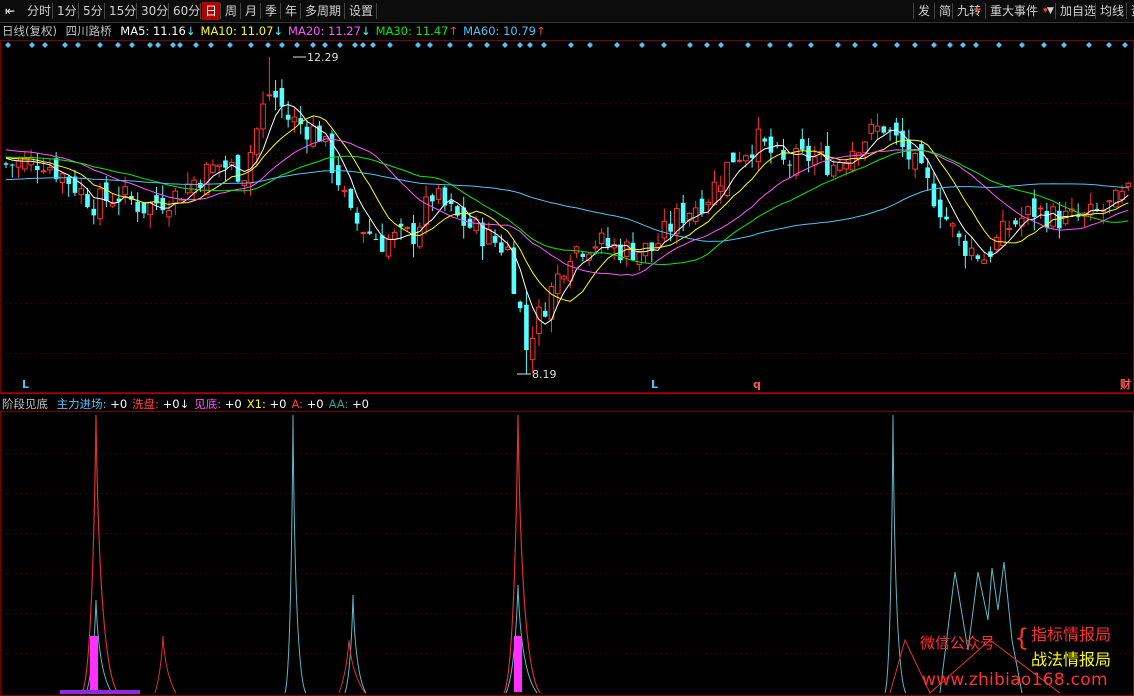  I want to click on watermark-url: www.zhibiao168.com, so click(1015, 680).